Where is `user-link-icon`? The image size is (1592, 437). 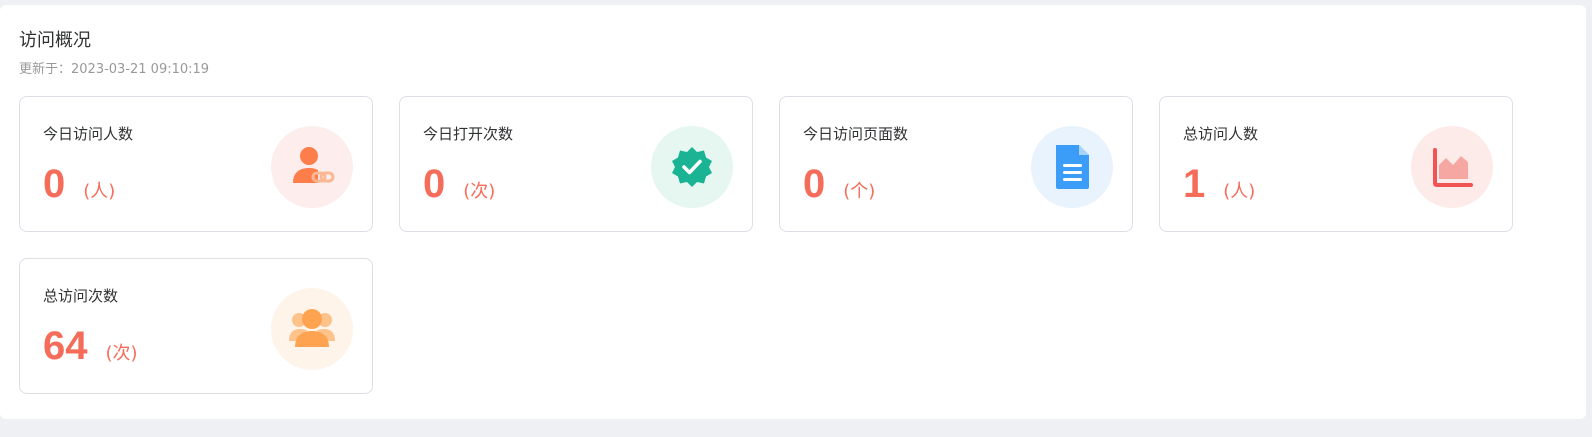
user-link-icon is located at coordinates (314, 165).